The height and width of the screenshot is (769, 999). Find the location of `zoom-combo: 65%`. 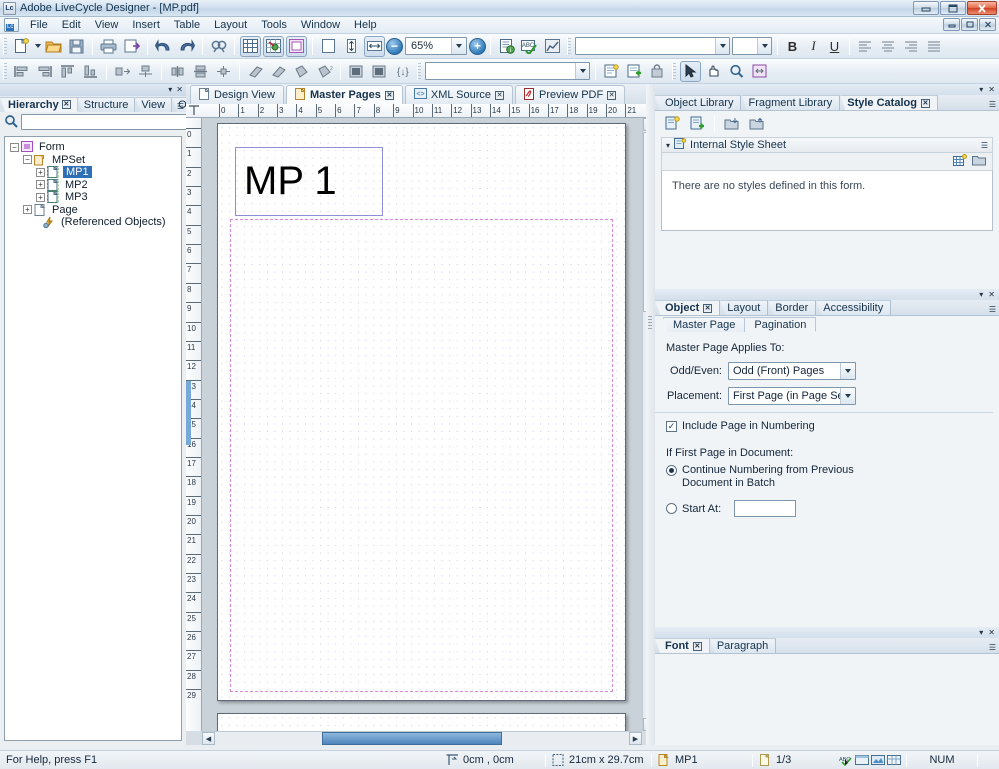

zoom-combo: 65% is located at coordinates (436, 46).